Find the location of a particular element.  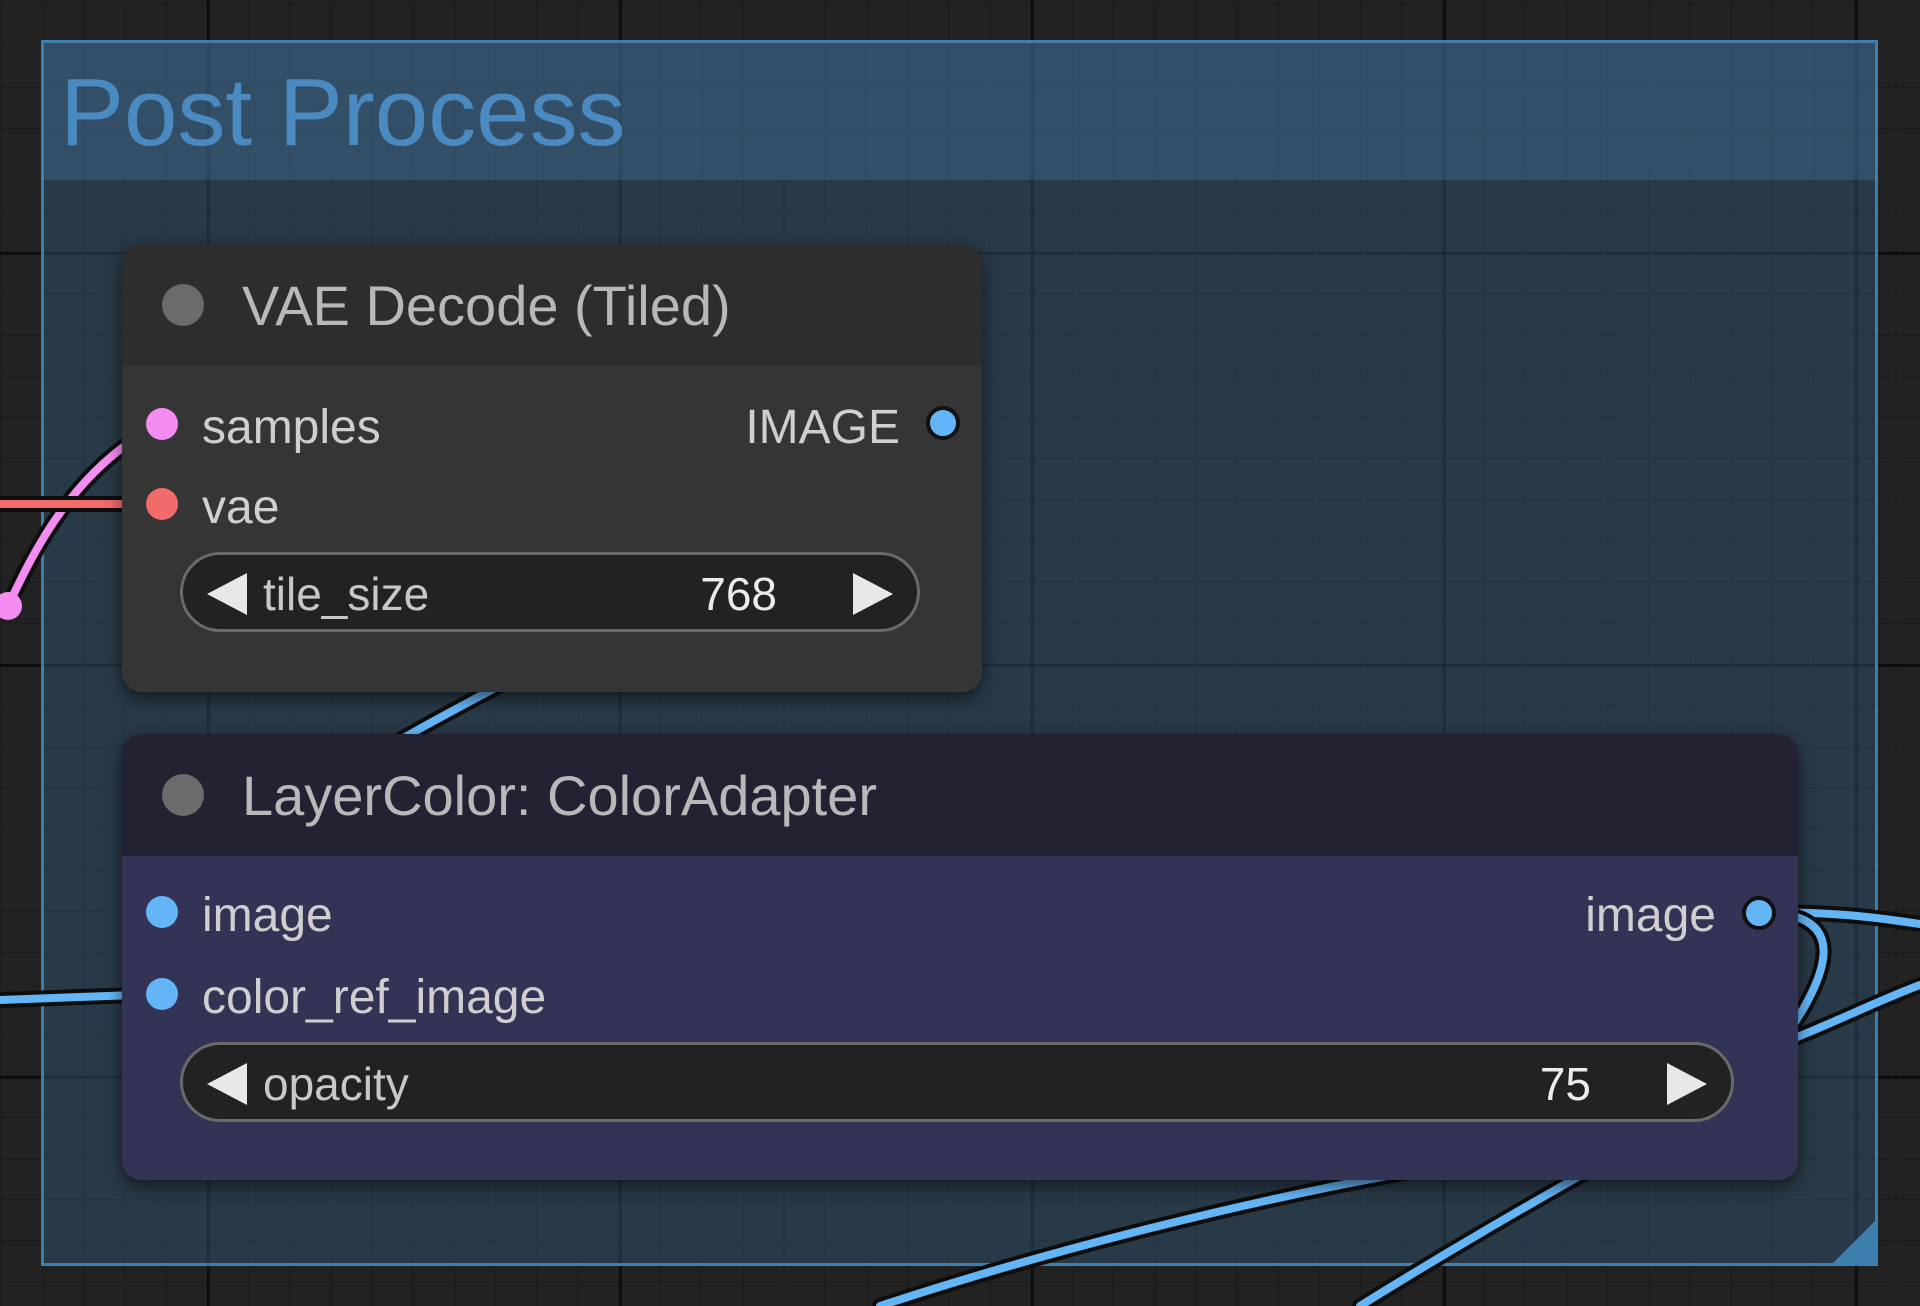

node-title: VAE Decode (Tiled) is located at coordinates (486, 305).